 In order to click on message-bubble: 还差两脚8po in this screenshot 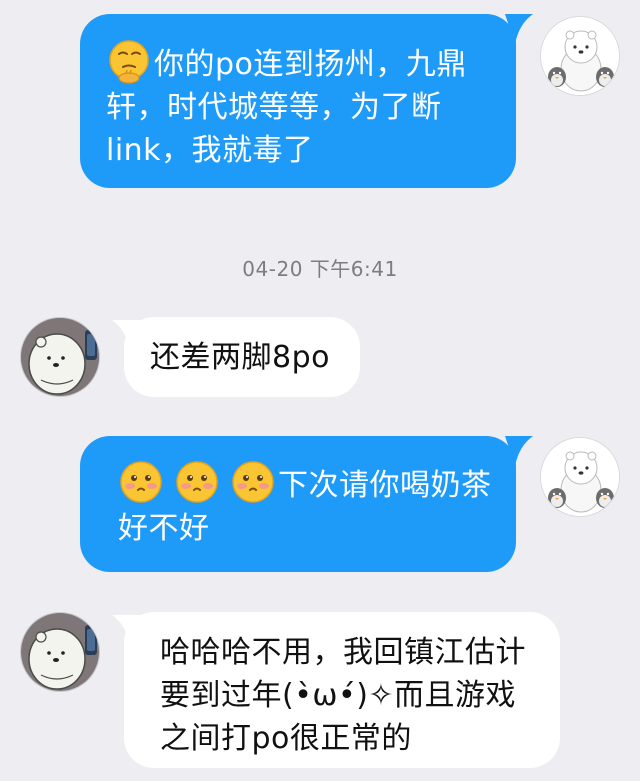, I will do `click(242, 357)`.